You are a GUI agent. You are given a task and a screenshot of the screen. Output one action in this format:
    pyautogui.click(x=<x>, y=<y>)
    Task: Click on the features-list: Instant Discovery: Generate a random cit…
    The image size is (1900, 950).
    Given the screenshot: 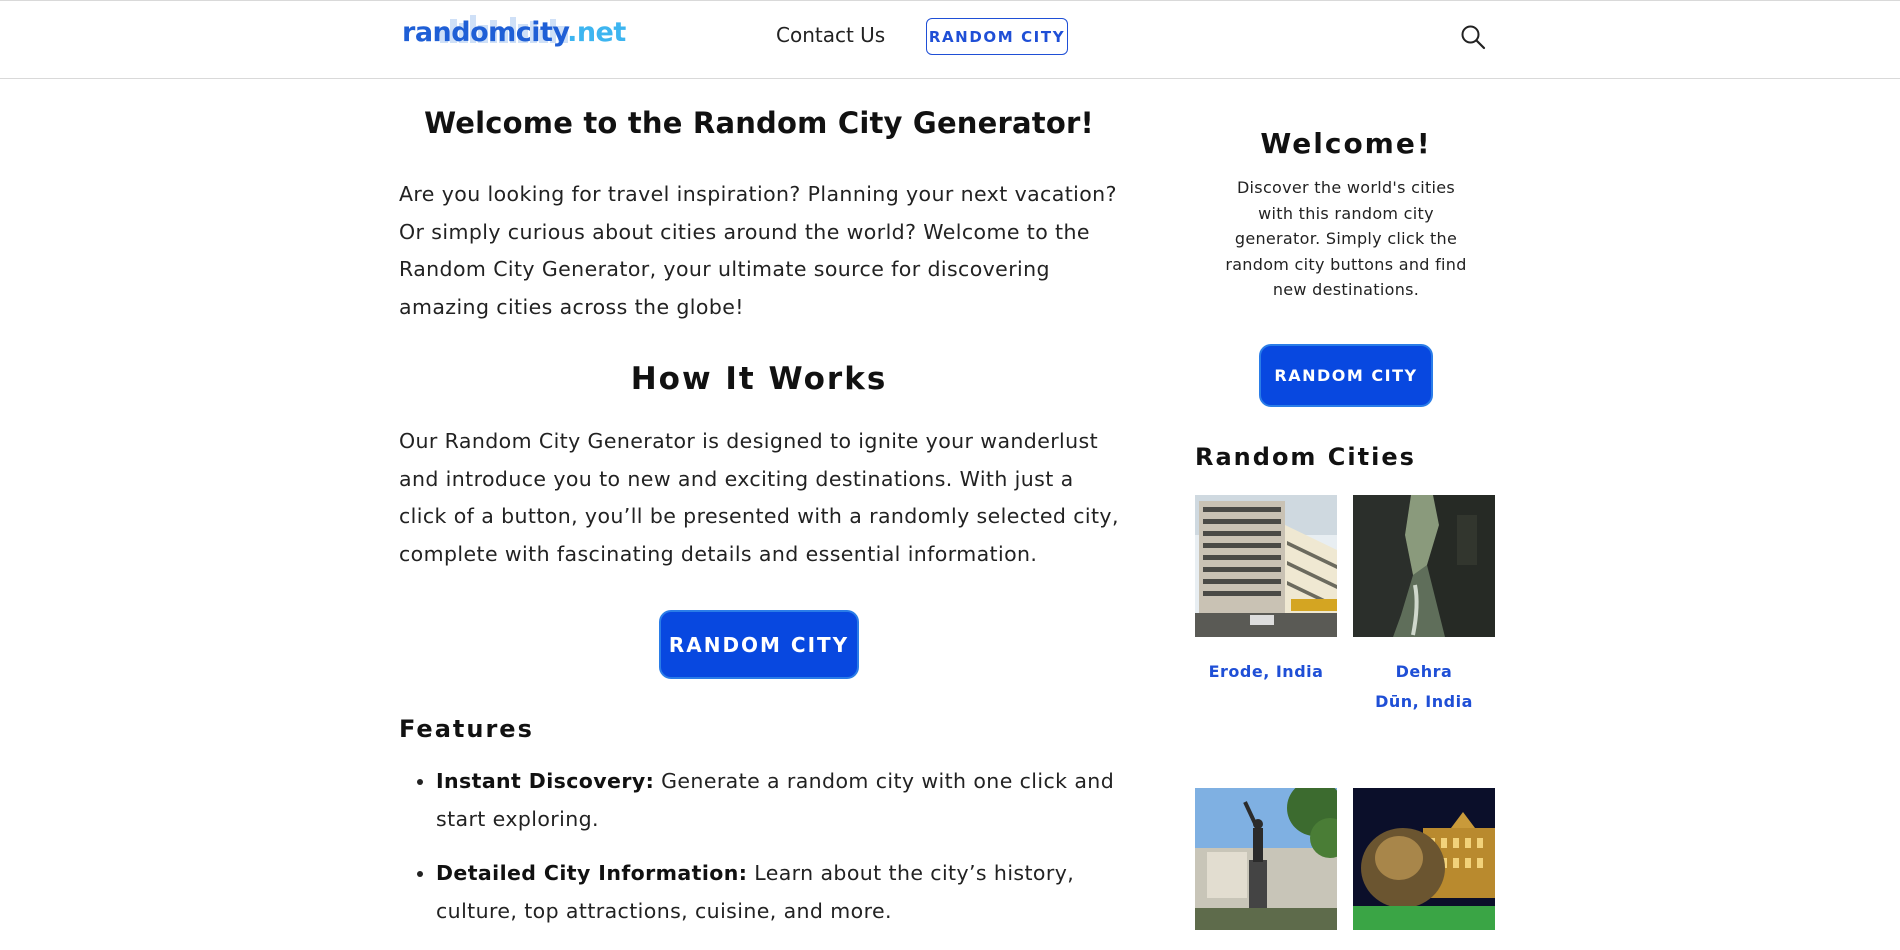 What is the action you would take?
    pyautogui.click(x=777, y=855)
    